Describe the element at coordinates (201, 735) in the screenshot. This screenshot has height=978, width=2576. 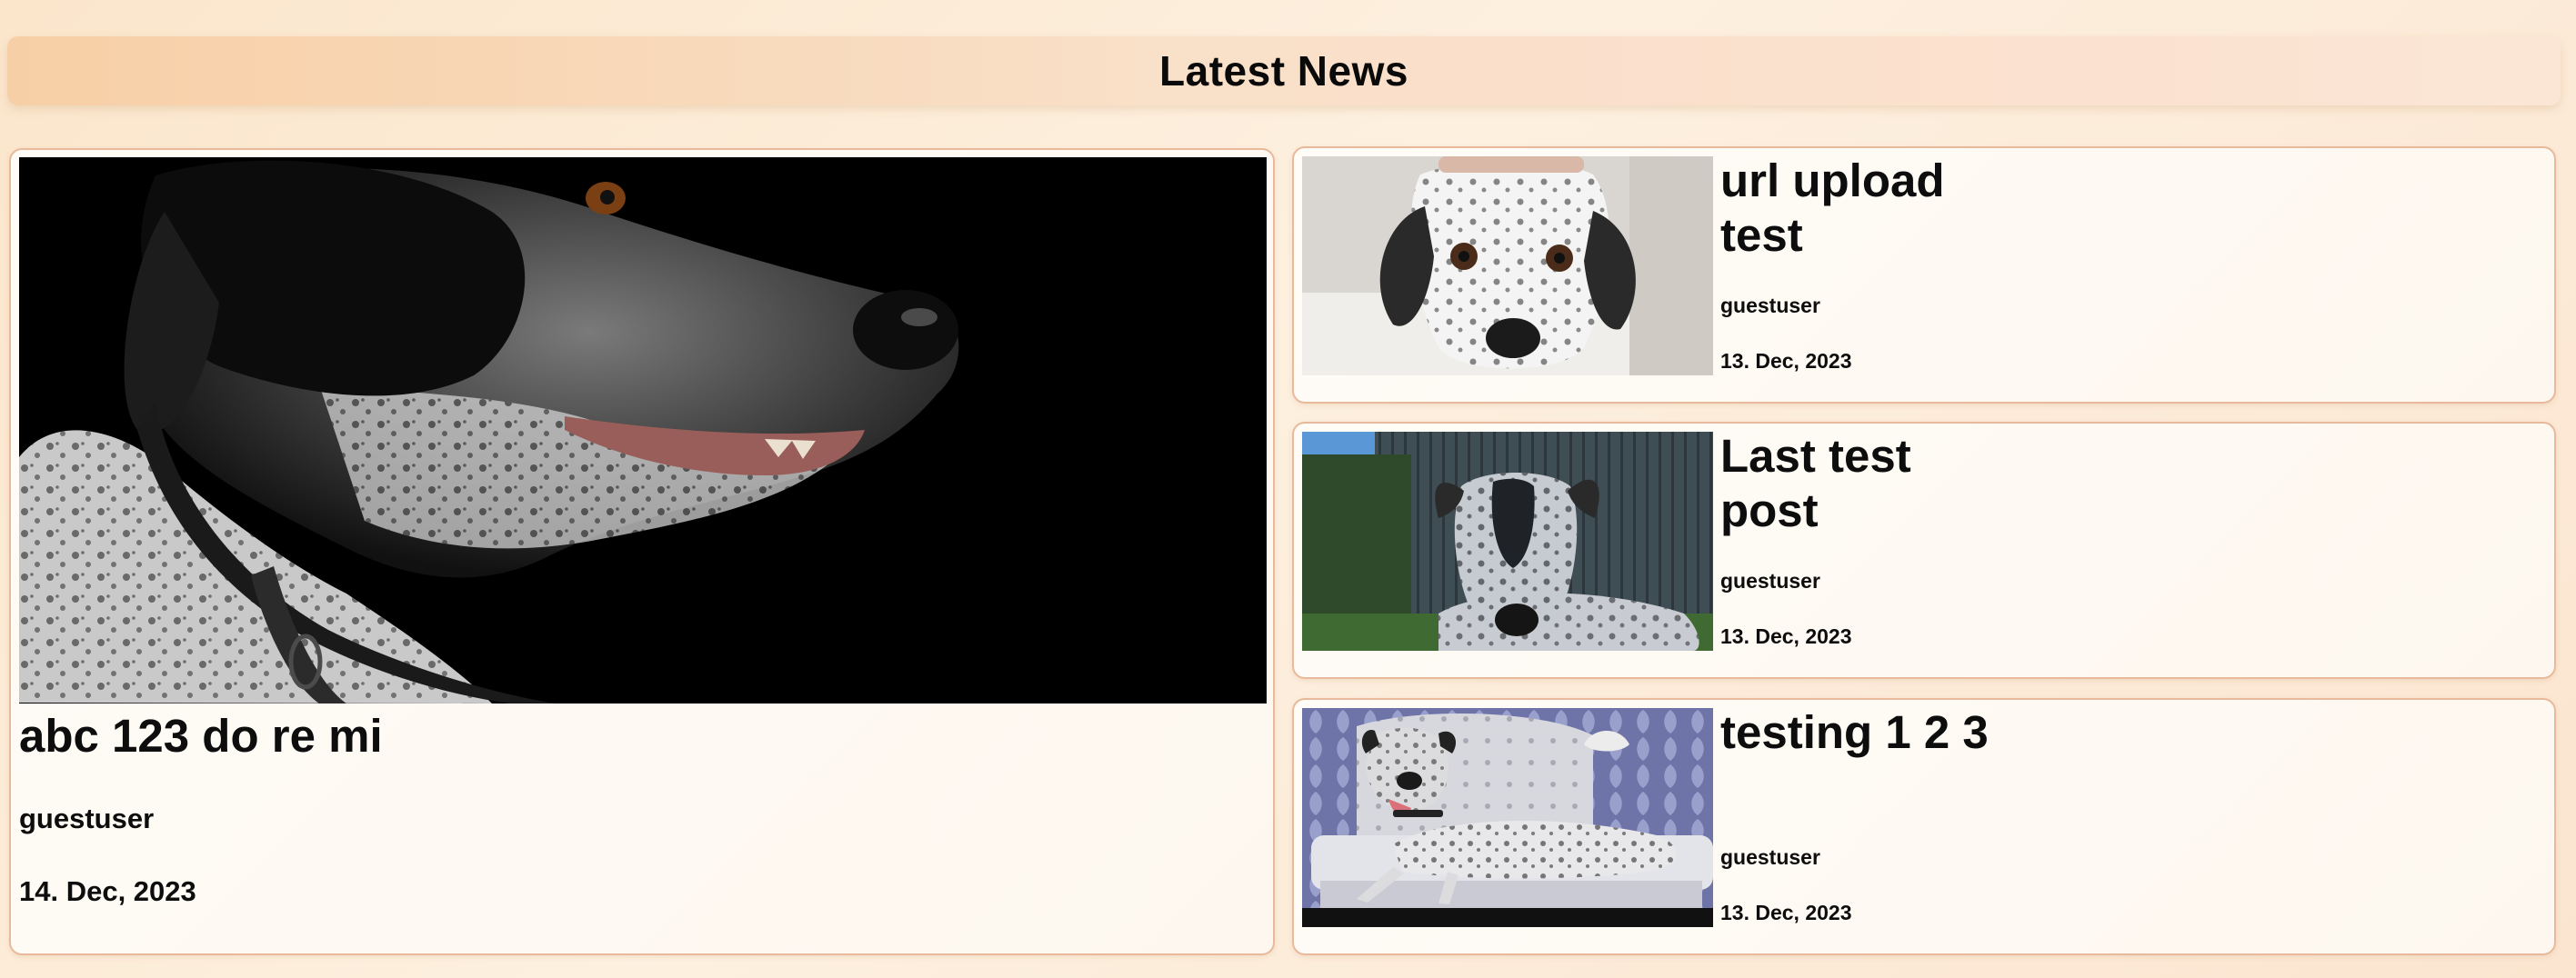
I see `featured-post-title: abc 123 do re mi` at that location.